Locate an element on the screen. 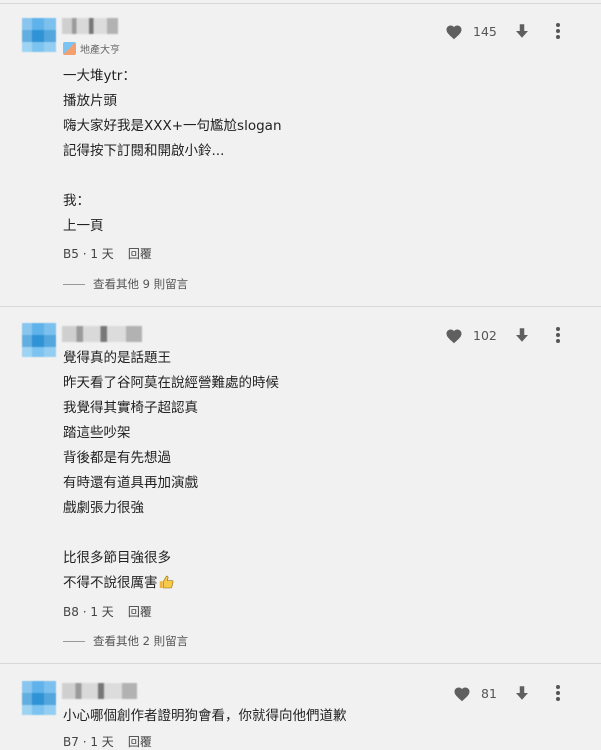  badge-label: 地產大亨 is located at coordinates (100, 50).